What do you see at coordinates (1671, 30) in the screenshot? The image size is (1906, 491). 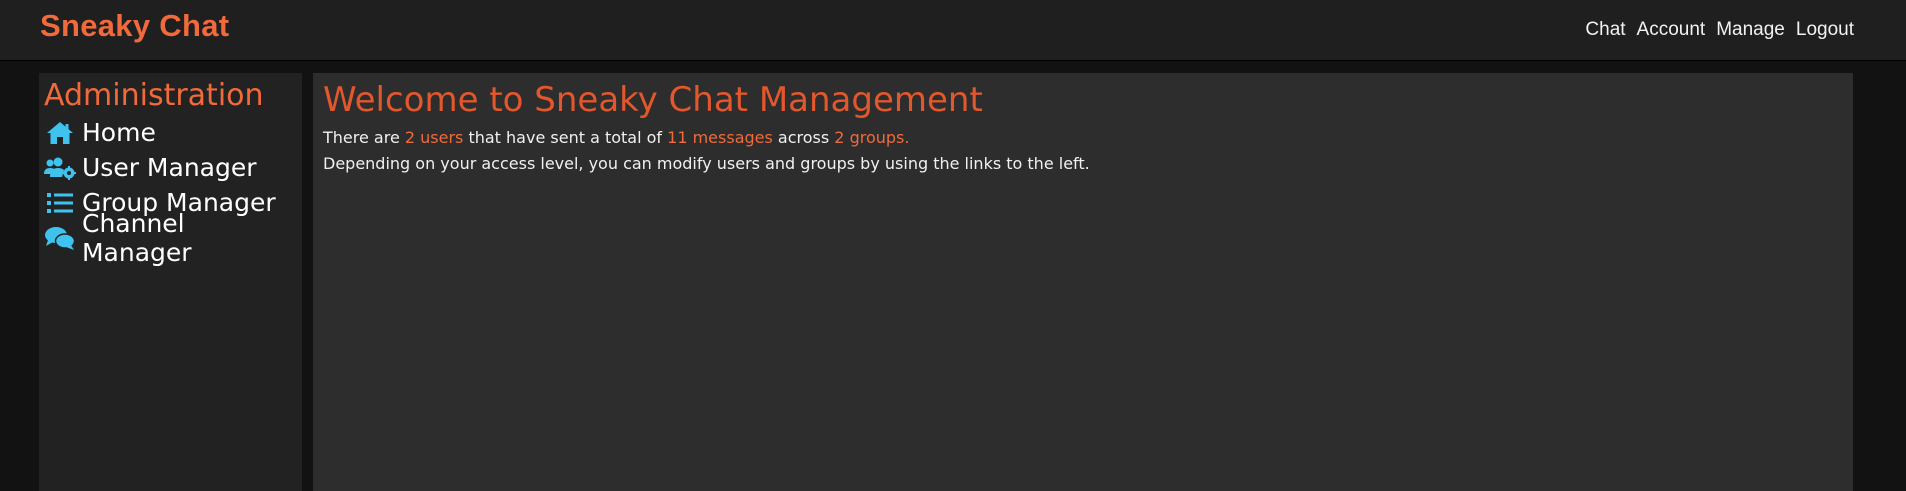 I see `nav-link-account: Account` at bounding box center [1671, 30].